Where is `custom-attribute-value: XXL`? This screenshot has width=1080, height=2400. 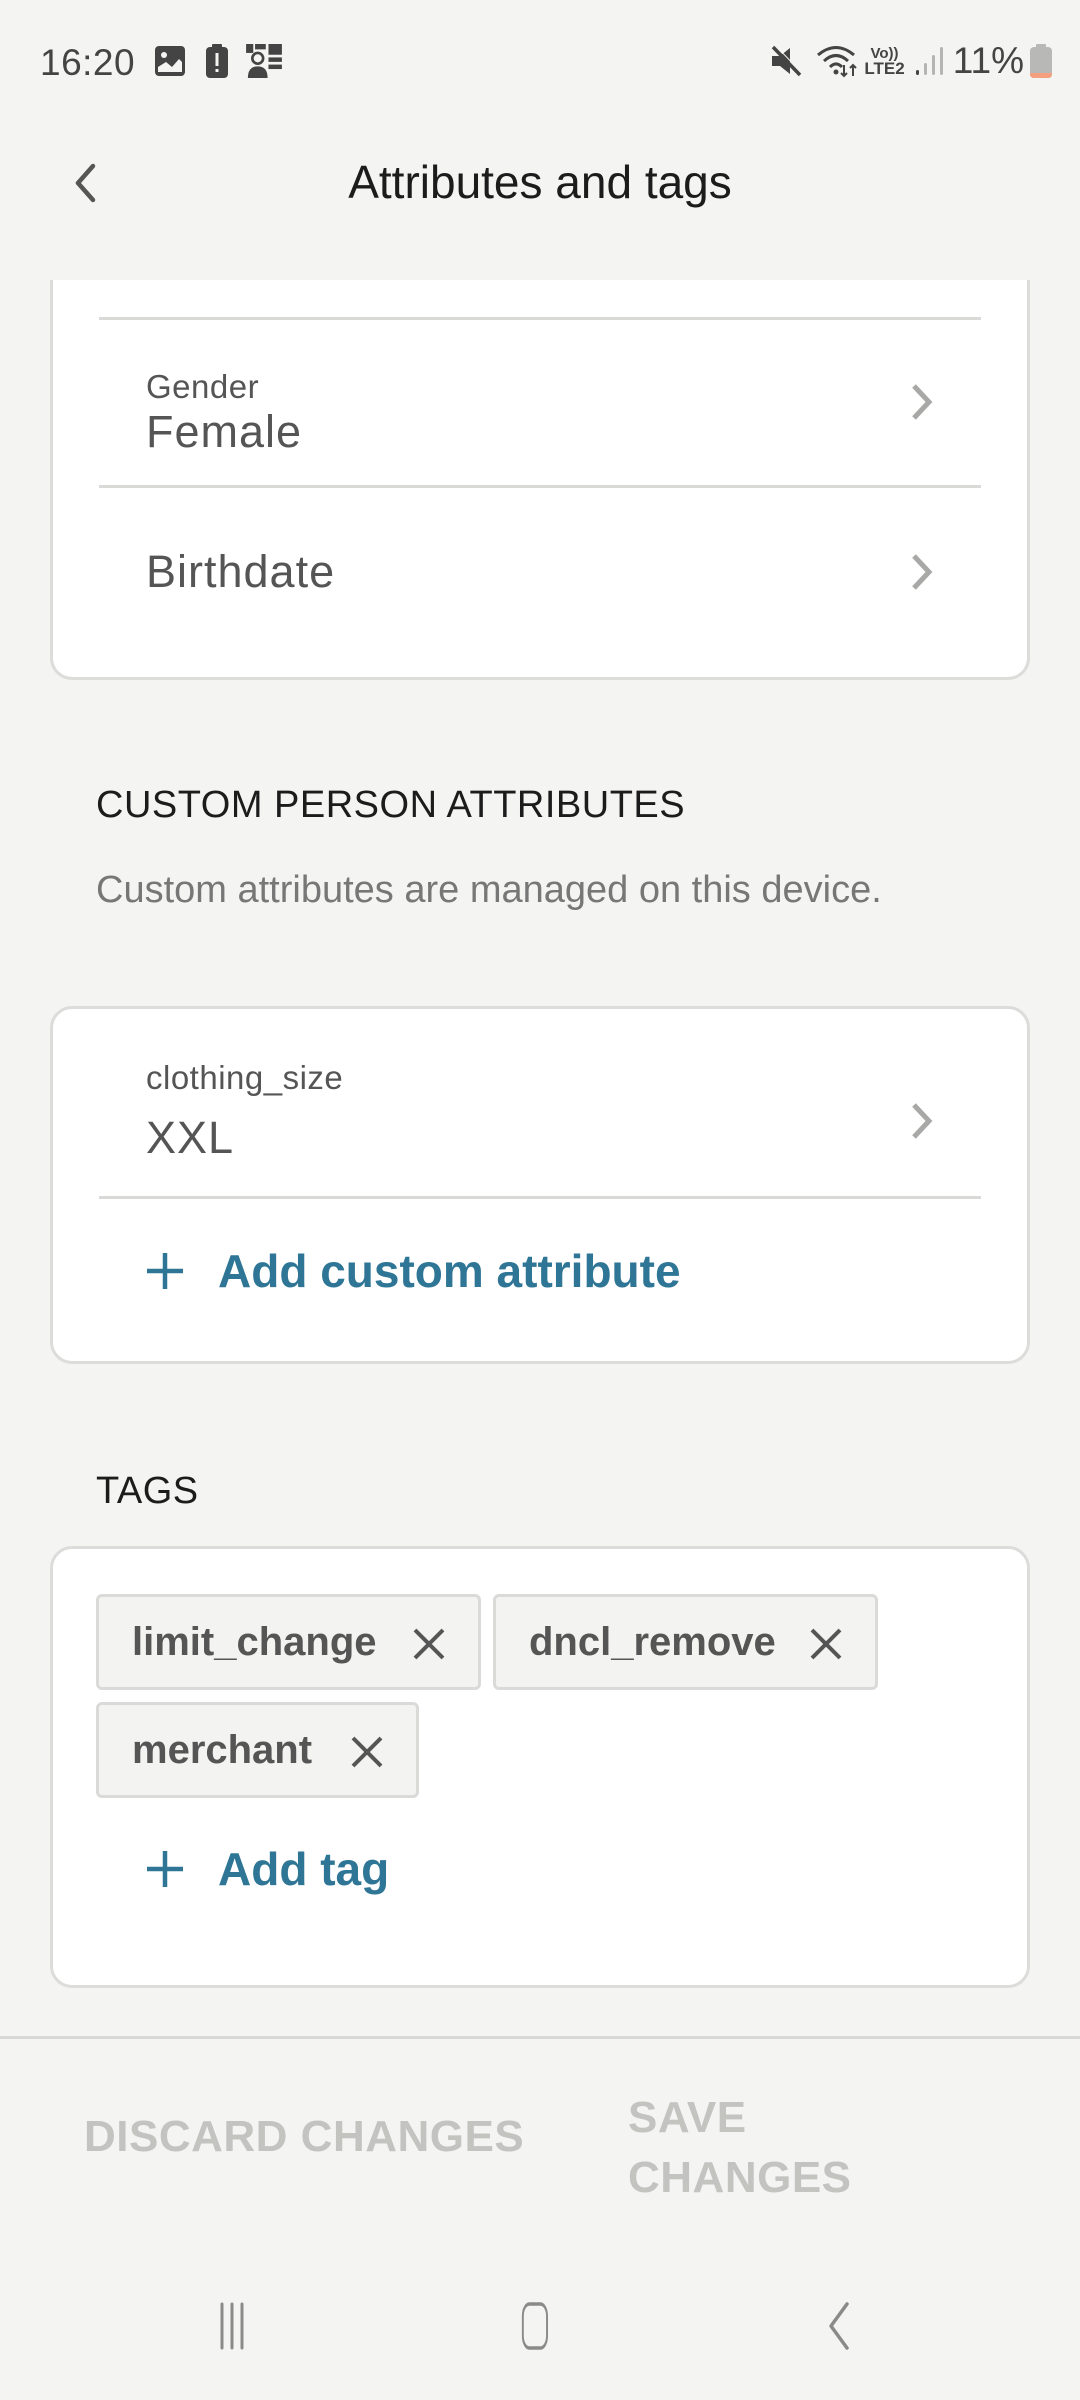 custom-attribute-value: XXL is located at coordinates (190, 1137).